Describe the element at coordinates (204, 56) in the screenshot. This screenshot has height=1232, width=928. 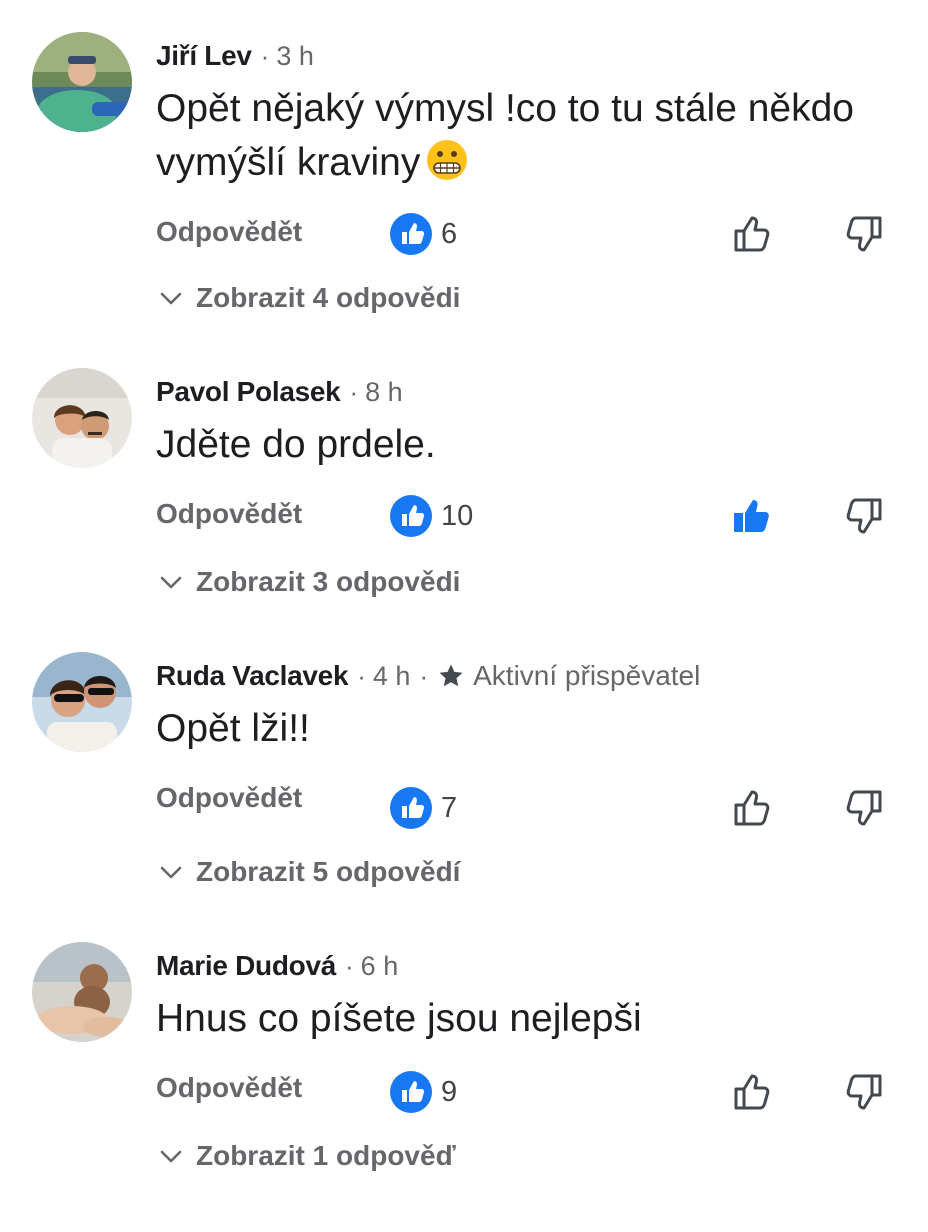
I see `comment-author: Jiří Lev` at that location.